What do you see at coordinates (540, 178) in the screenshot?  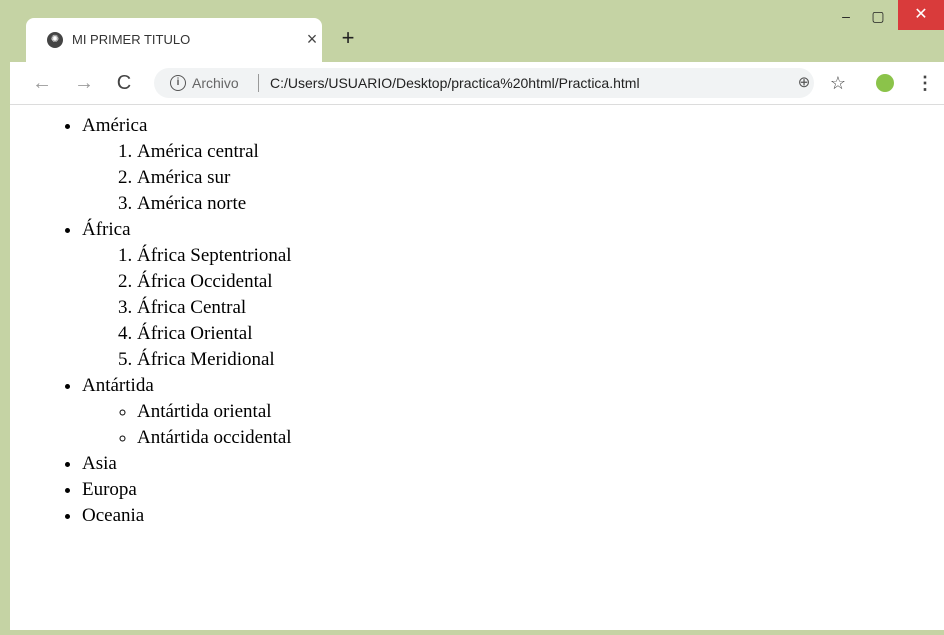 I see `list-item: América sur` at bounding box center [540, 178].